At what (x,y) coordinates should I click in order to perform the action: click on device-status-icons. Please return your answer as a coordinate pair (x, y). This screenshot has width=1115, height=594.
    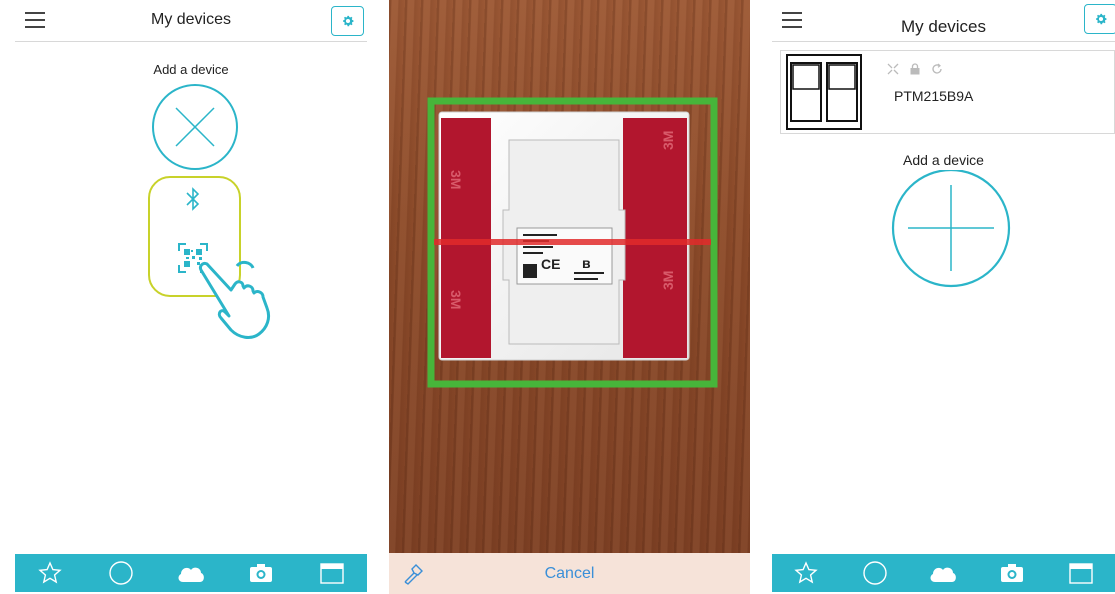
    Looking at the image, I should click on (915, 69).